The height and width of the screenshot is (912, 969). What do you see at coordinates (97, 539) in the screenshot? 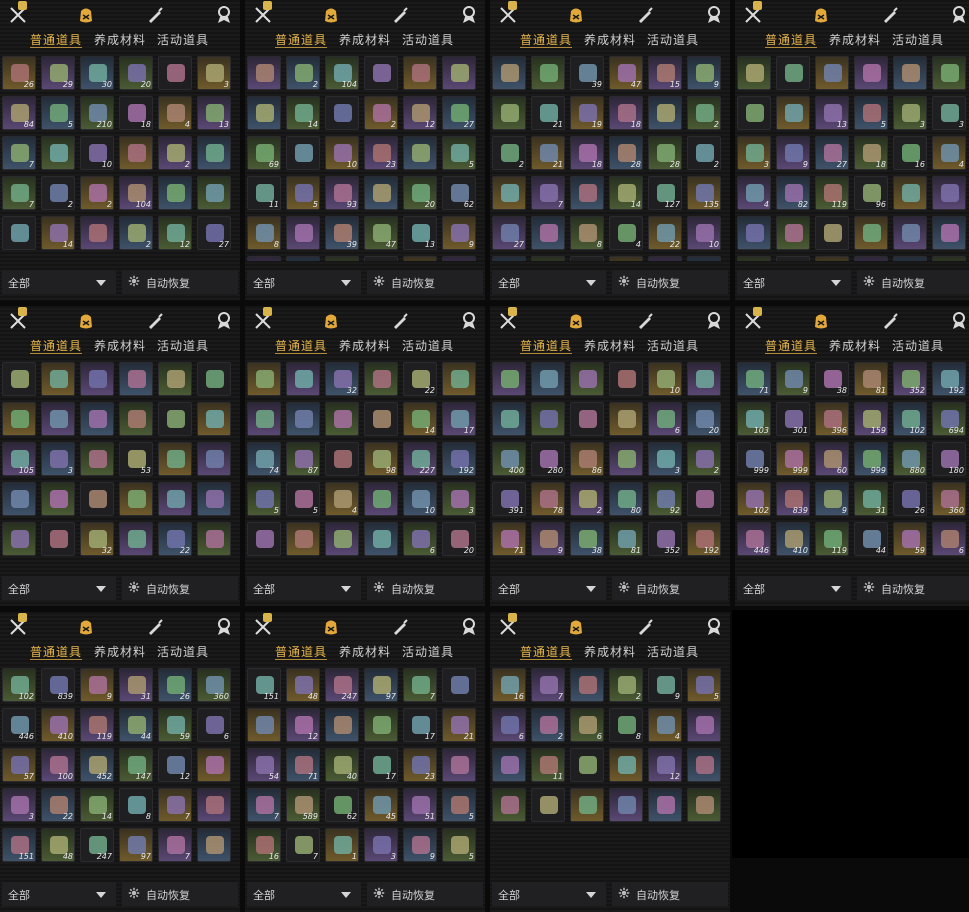
I see `item-slot: 32` at bounding box center [97, 539].